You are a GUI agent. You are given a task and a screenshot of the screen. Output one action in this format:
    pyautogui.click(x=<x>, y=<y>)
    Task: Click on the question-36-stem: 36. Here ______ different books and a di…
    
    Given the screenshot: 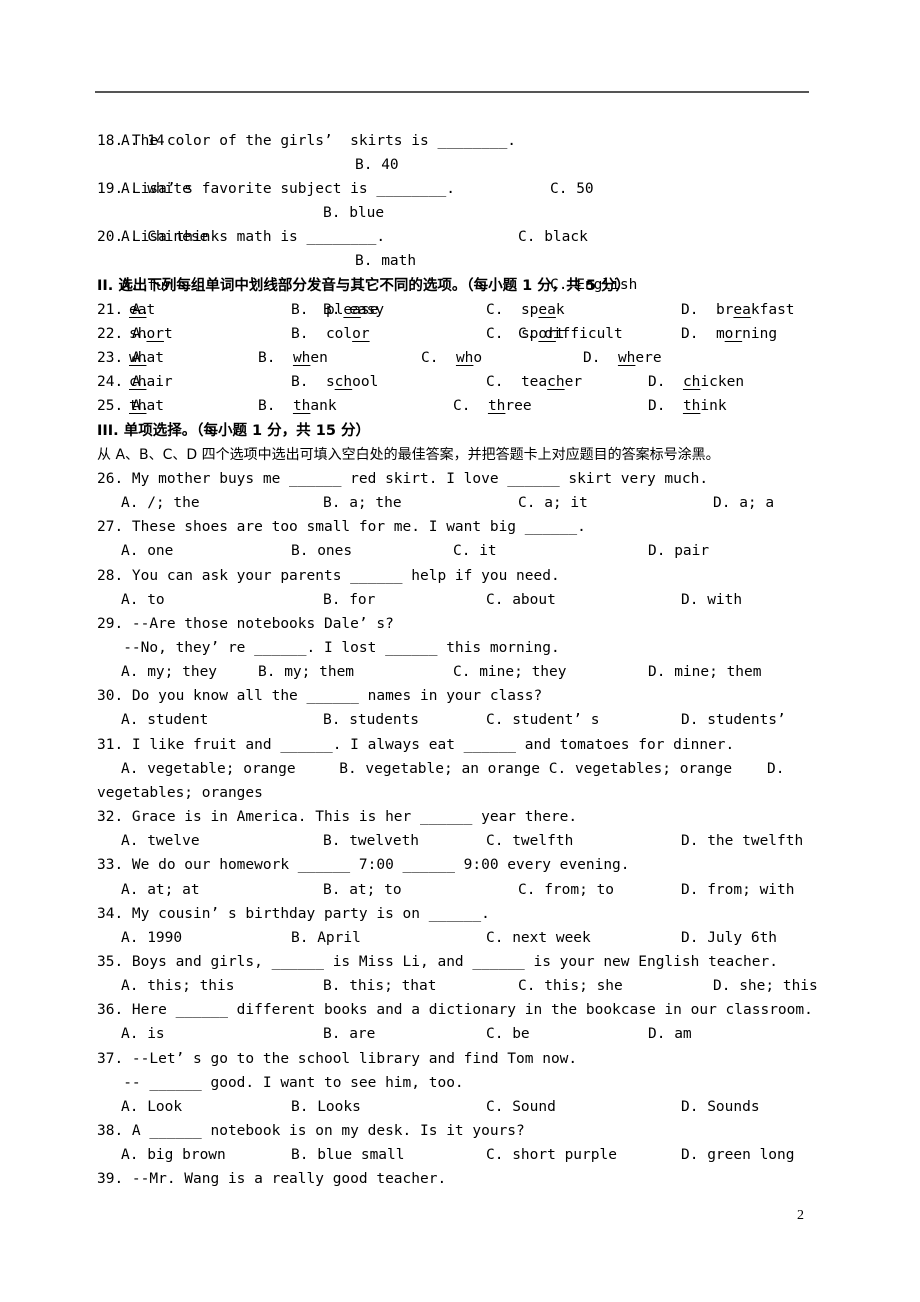 What is the action you would take?
    pyautogui.click(x=455, y=1010)
    